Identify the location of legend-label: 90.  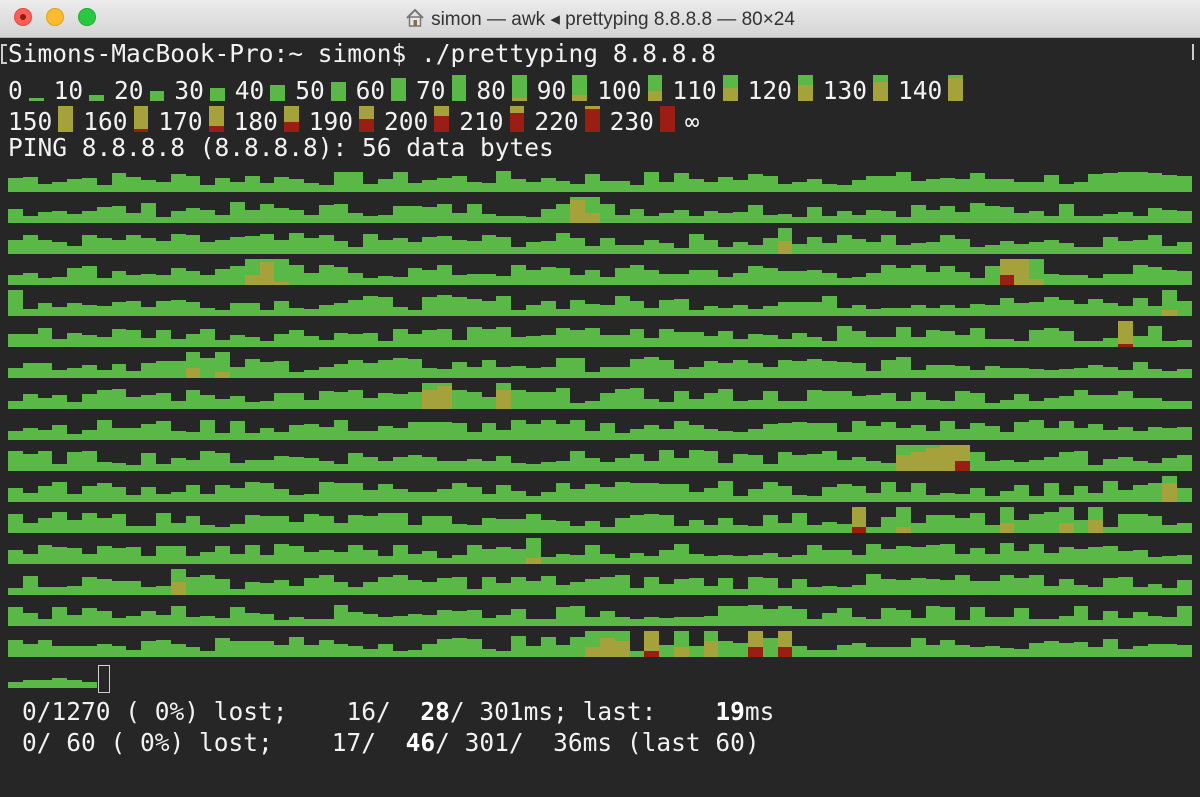
(551, 90).